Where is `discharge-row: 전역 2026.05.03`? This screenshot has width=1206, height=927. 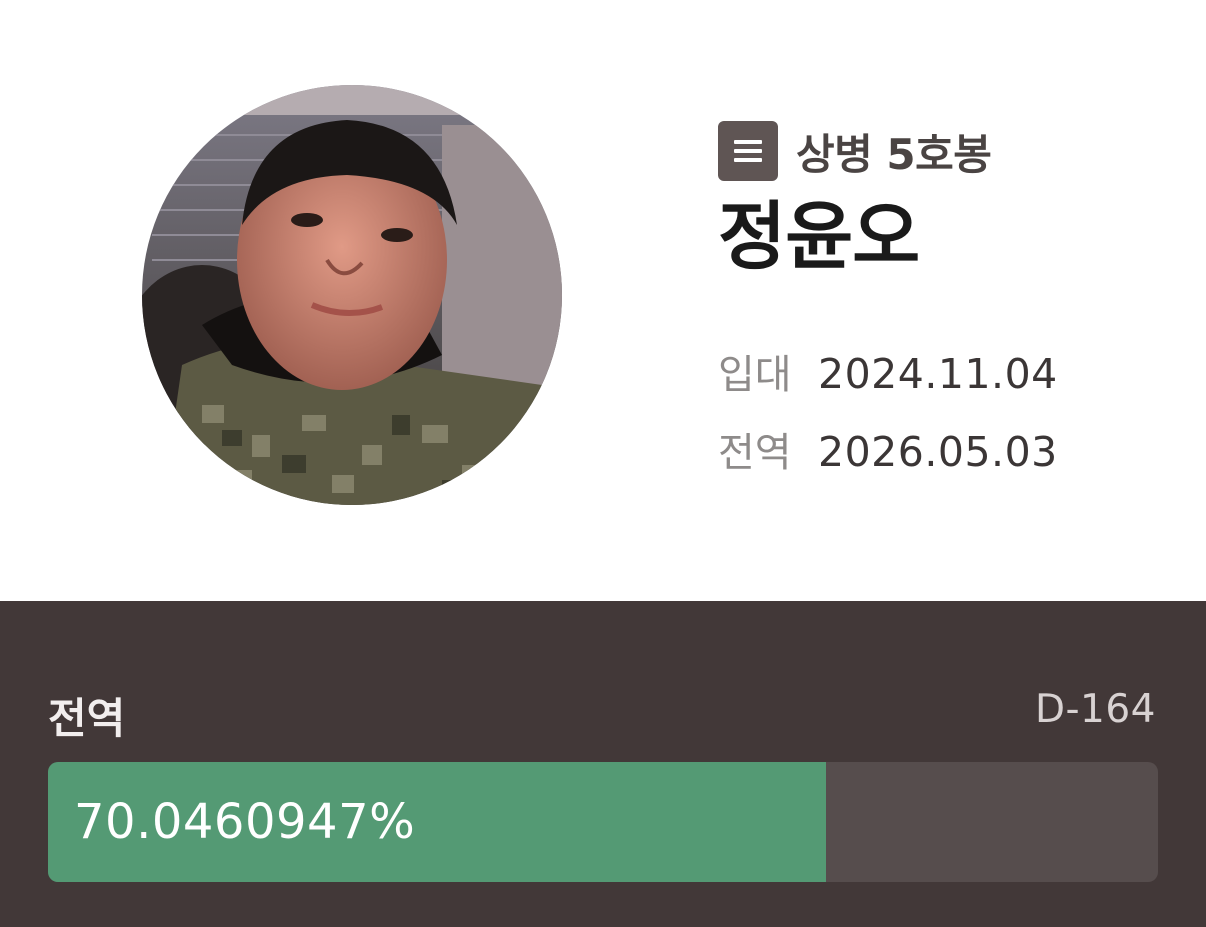 discharge-row: 전역 2026.05.03 is located at coordinates (888, 449).